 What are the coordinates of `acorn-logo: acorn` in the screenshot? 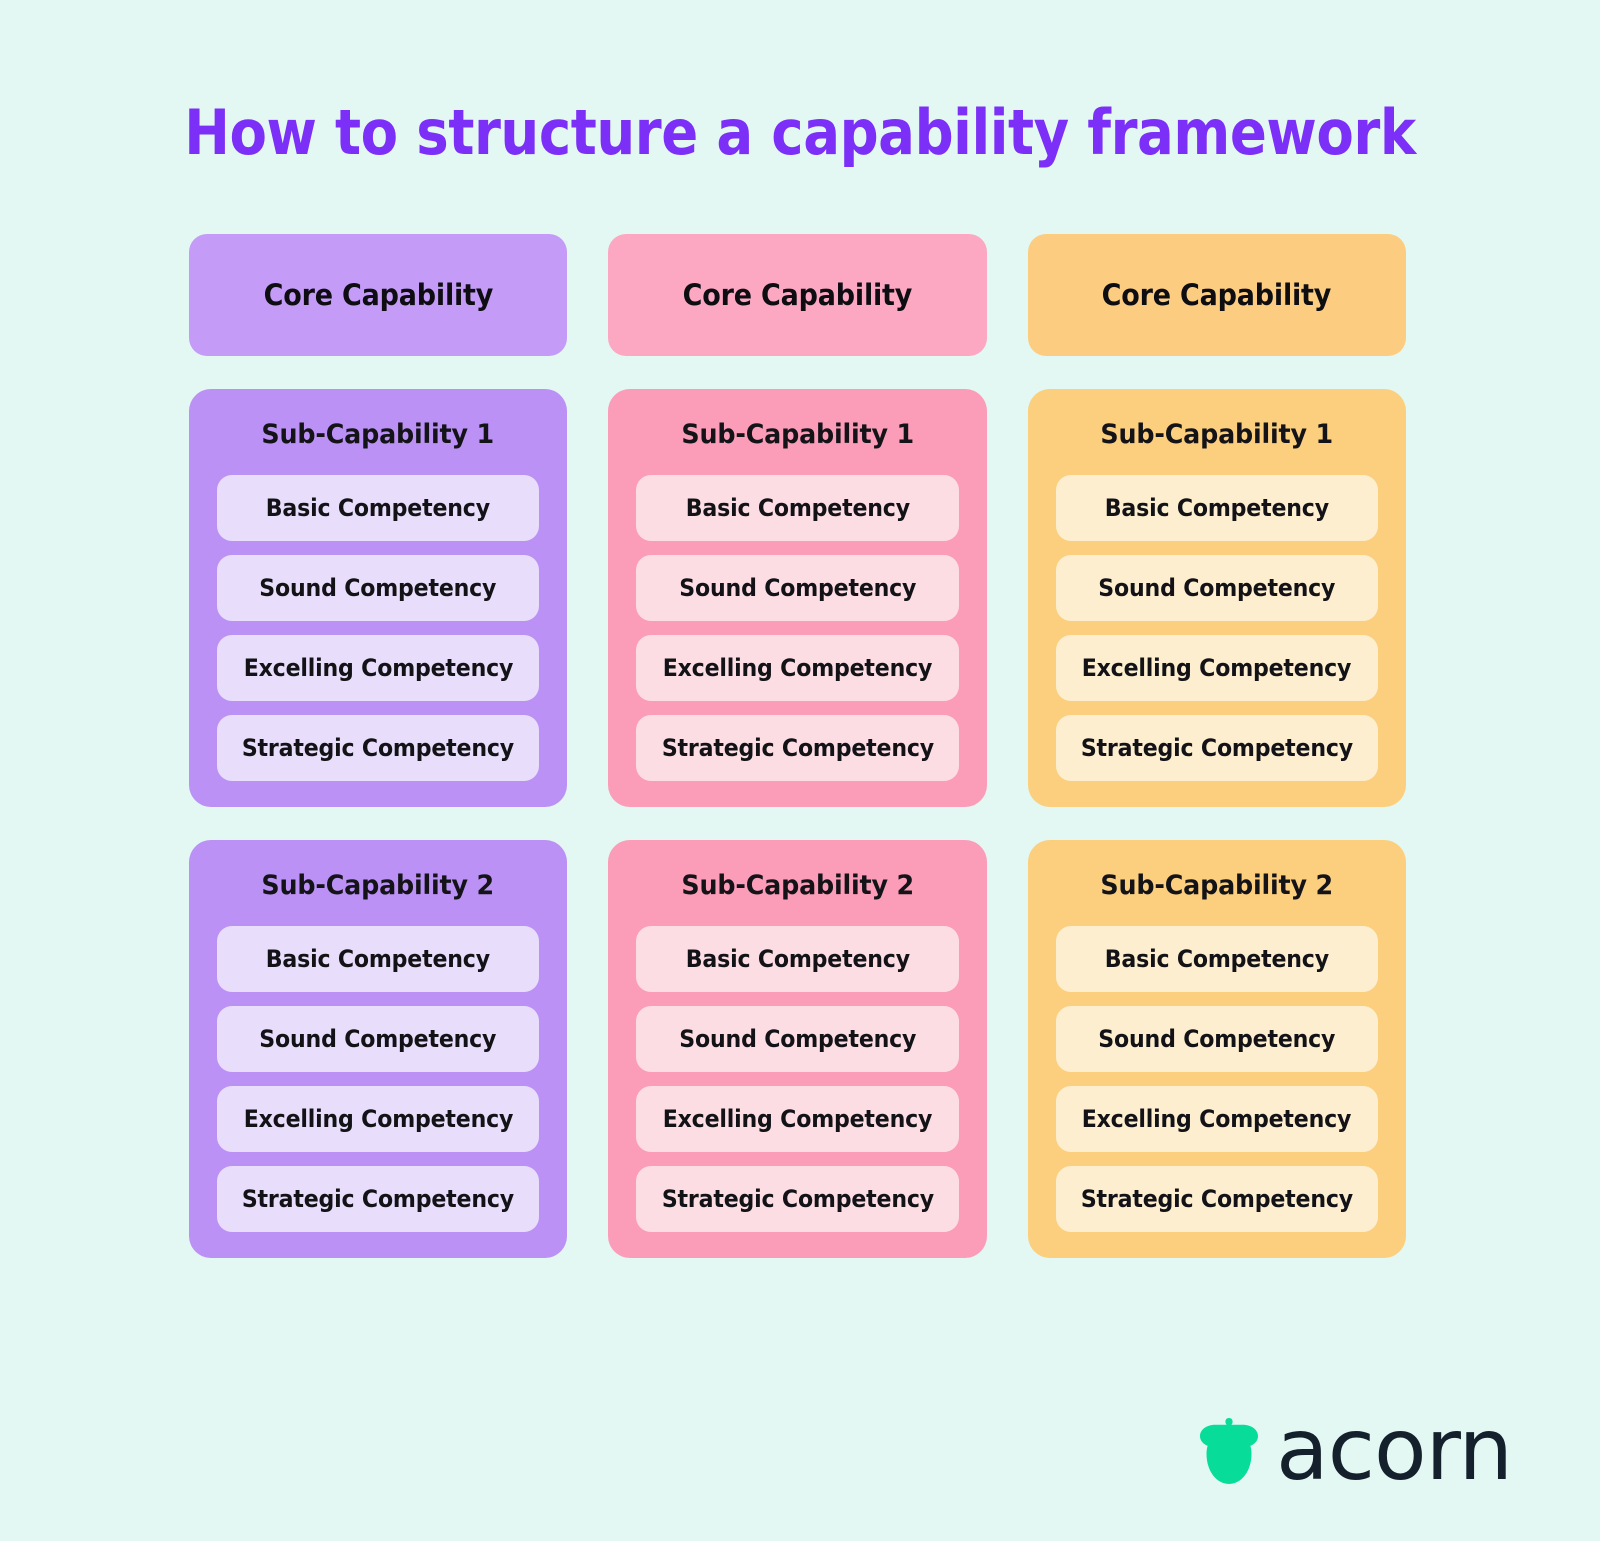 It's located at (1355, 1449).